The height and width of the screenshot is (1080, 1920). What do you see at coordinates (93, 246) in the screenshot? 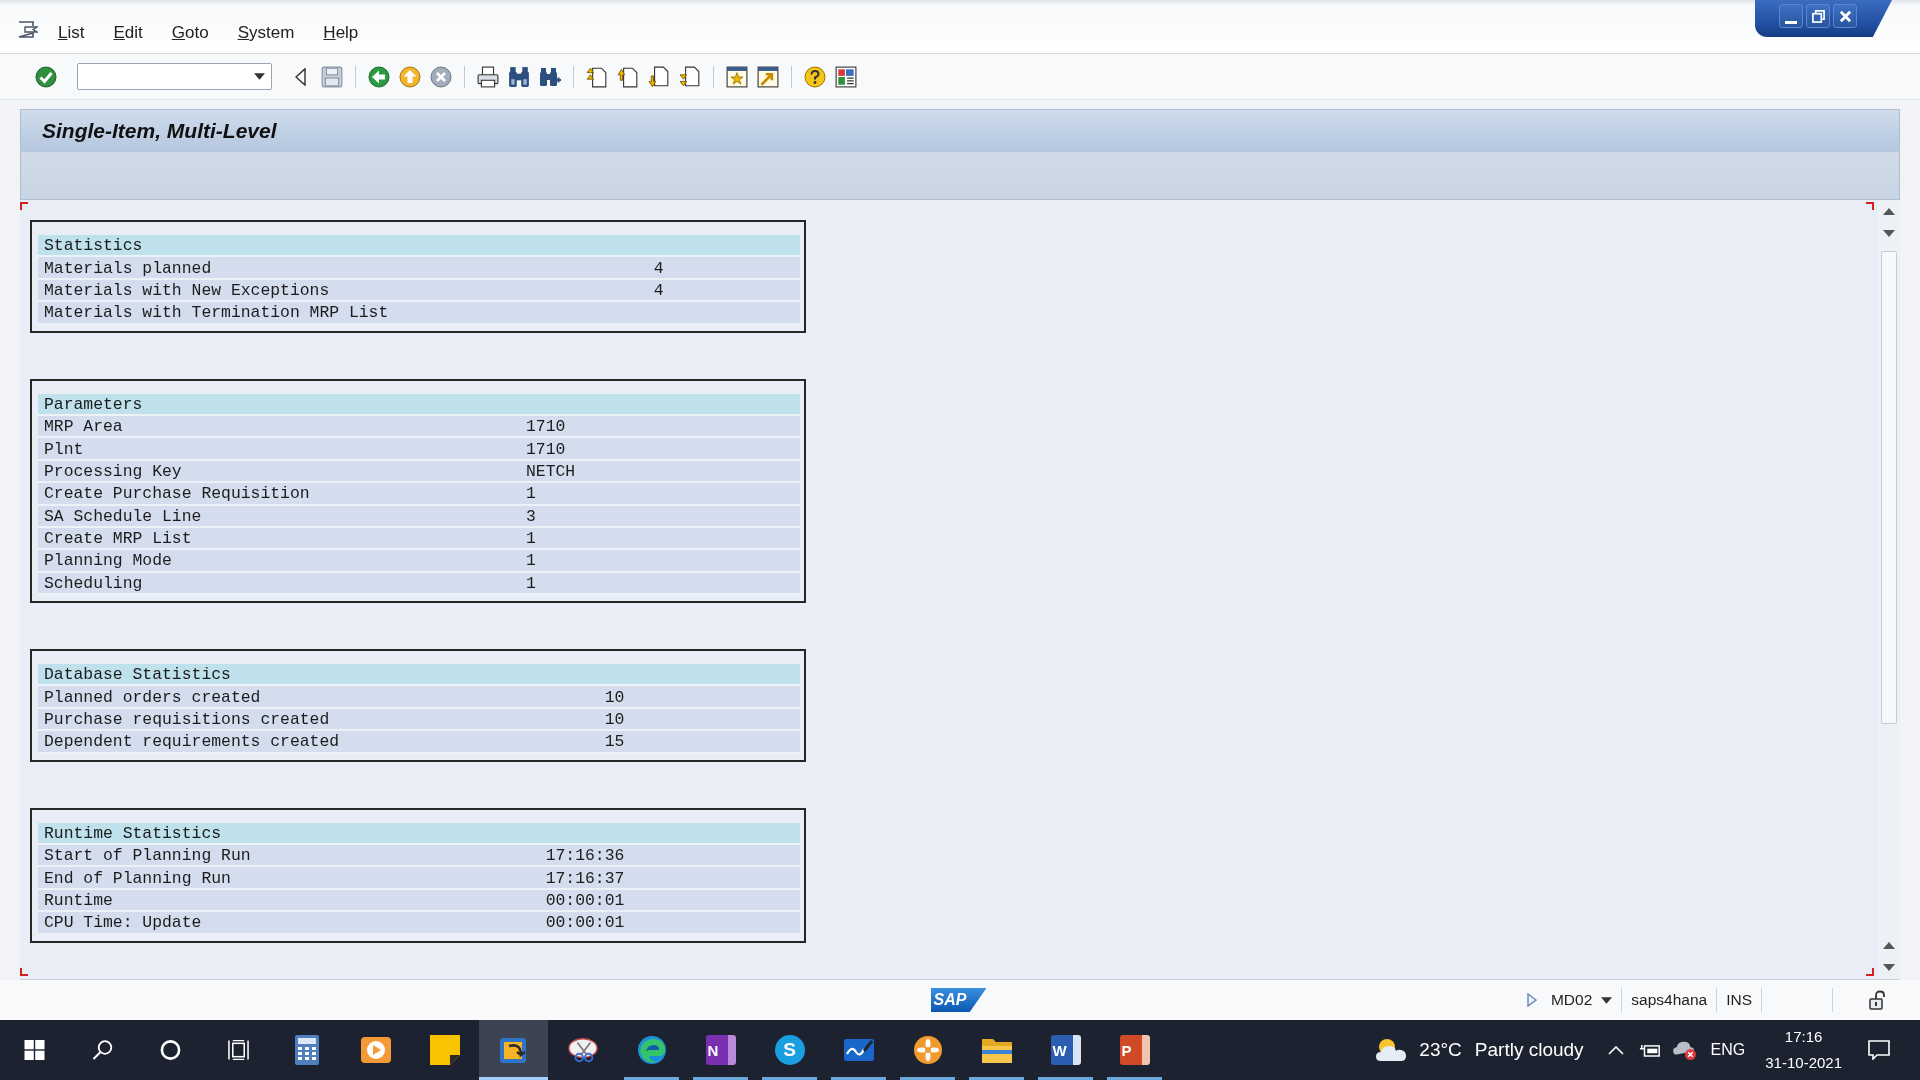
I see `section-heading: Statistics` at bounding box center [93, 246].